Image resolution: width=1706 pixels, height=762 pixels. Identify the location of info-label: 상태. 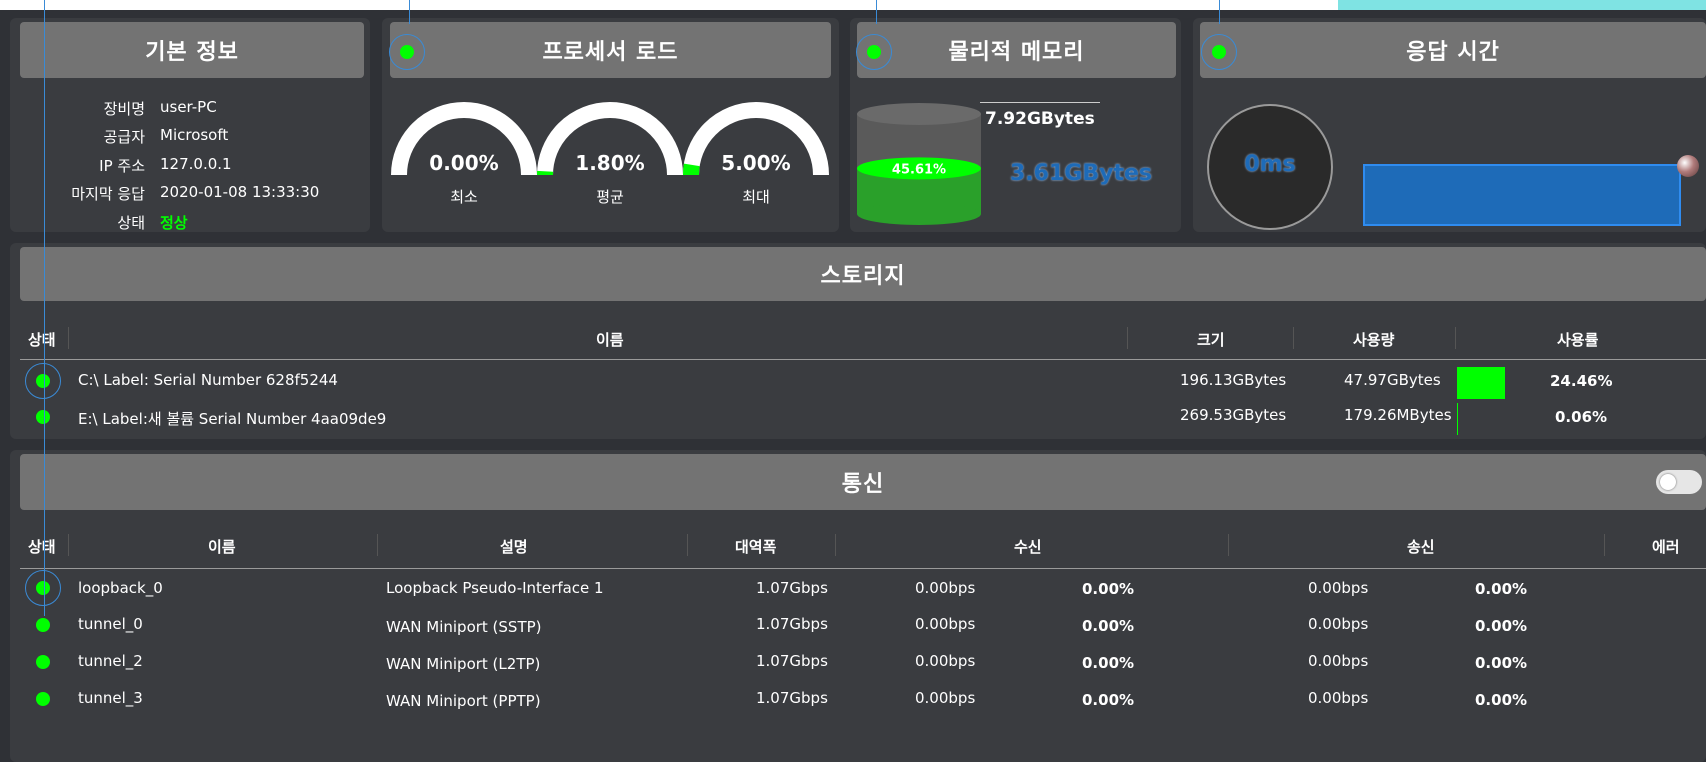
(131, 223).